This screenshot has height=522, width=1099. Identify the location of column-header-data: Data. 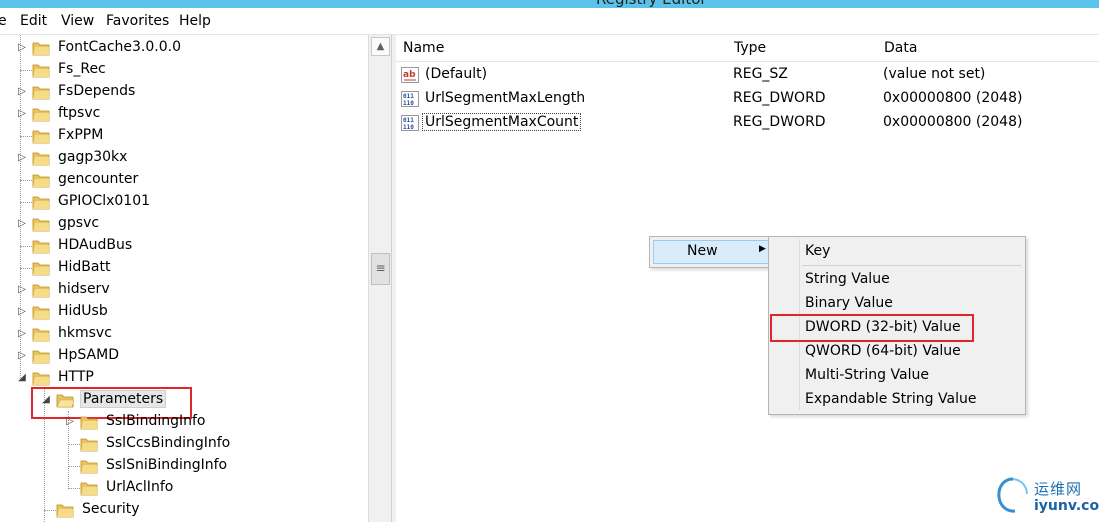
(988, 48).